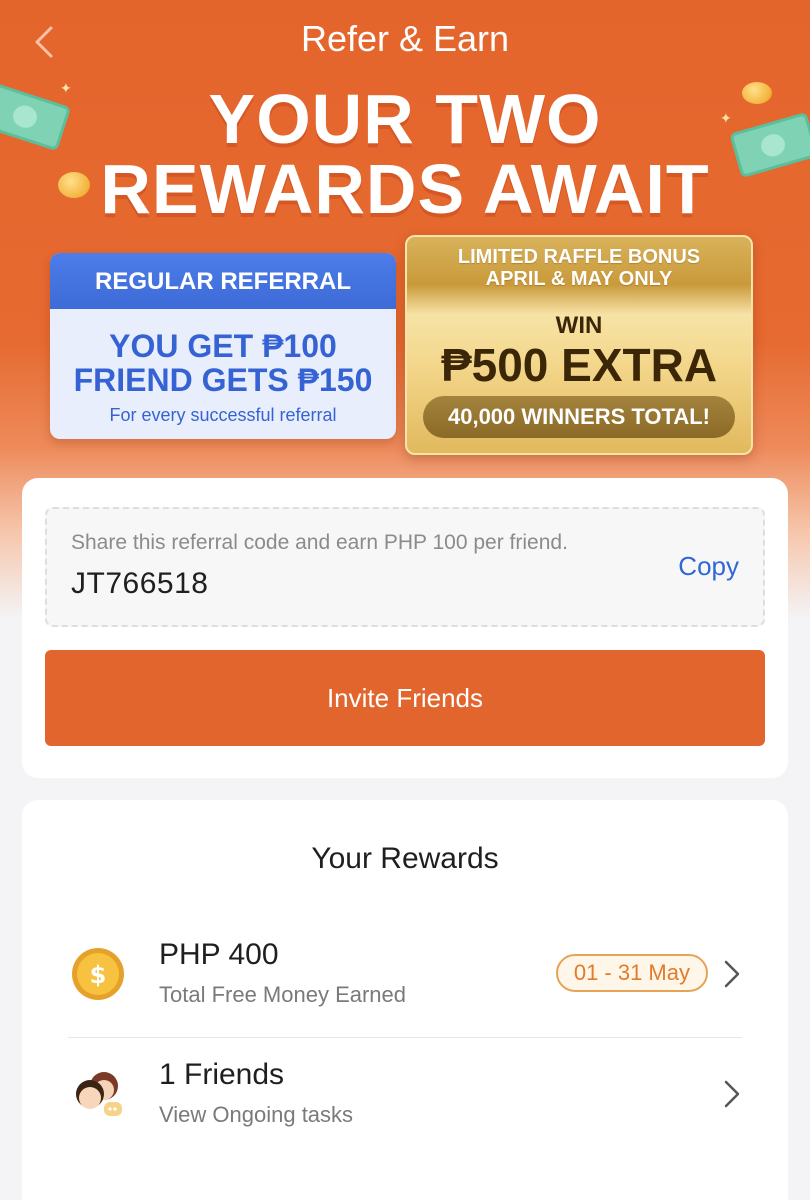 The image size is (810, 1200). I want to click on you-get-text: YOU GET ₱100, so click(223, 346).